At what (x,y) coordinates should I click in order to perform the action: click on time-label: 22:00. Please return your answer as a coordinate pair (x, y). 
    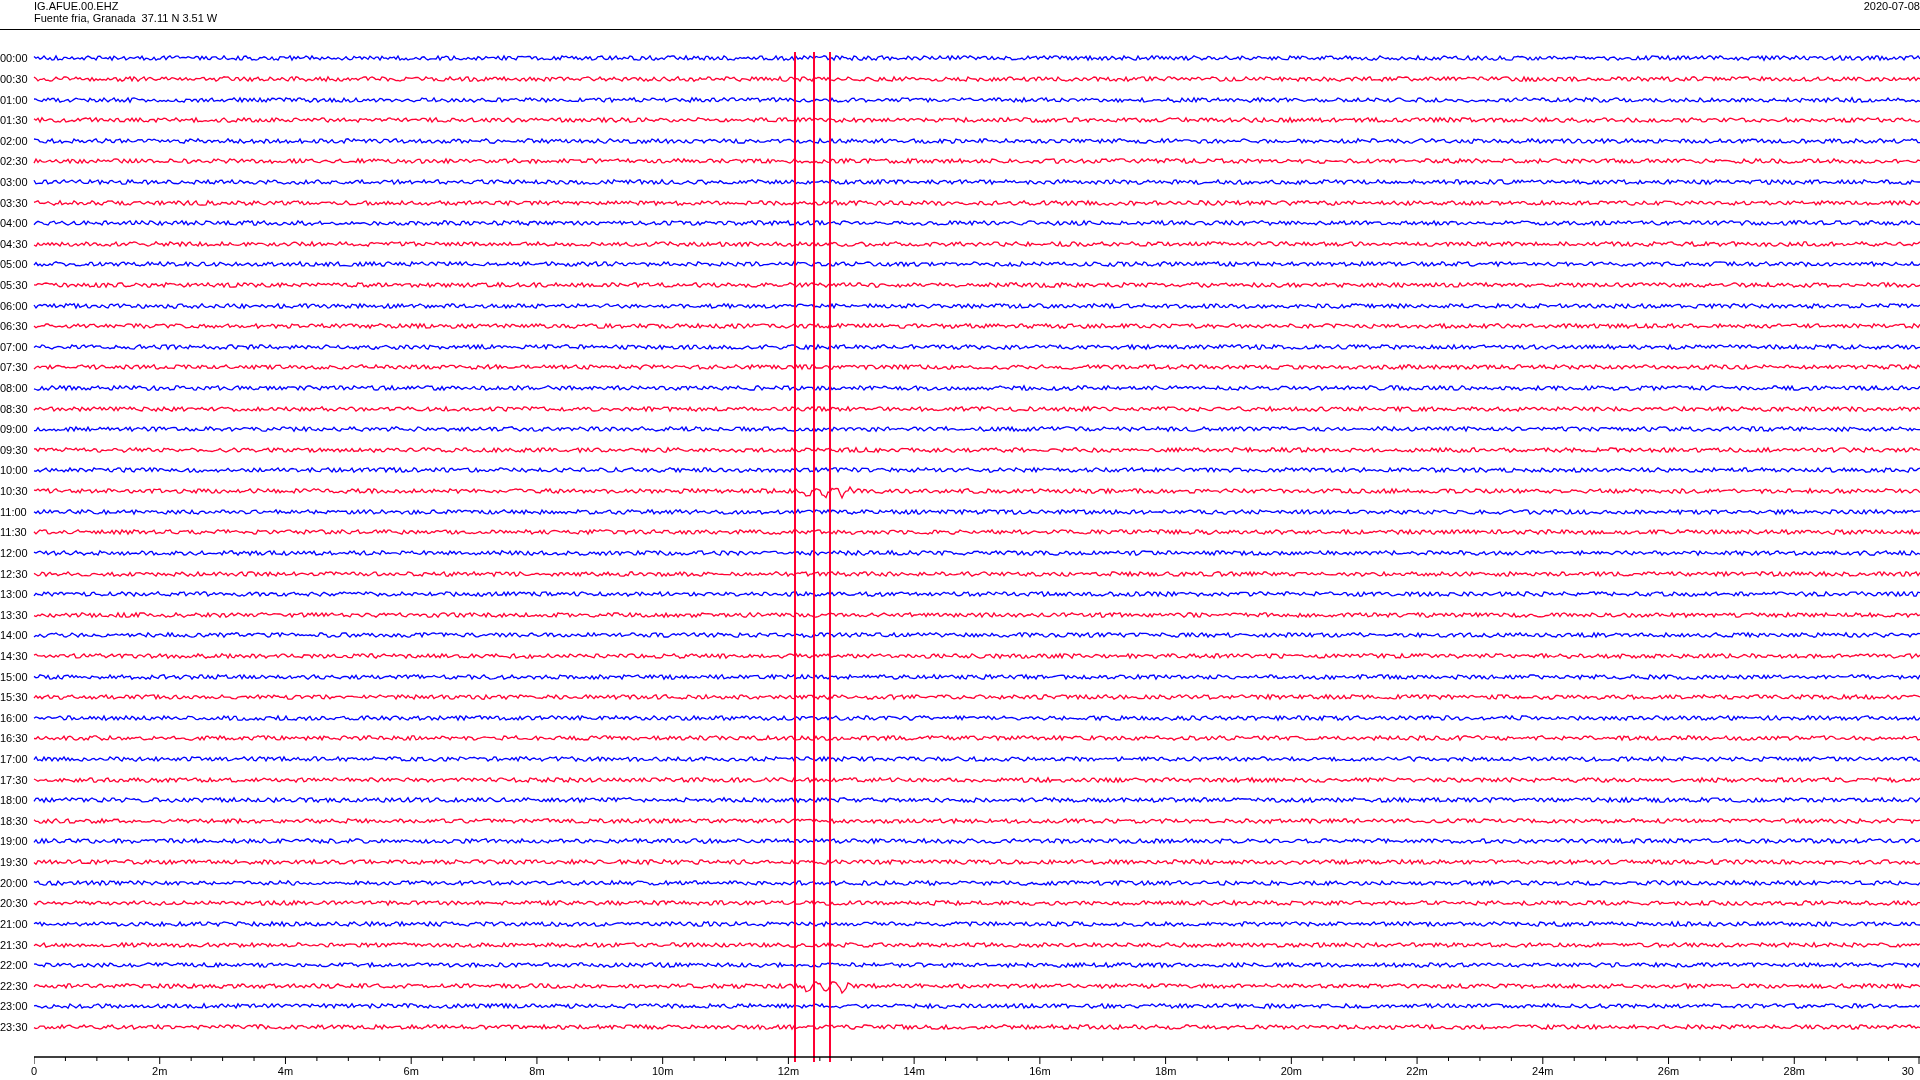
    Looking at the image, I should click on (14, 965).